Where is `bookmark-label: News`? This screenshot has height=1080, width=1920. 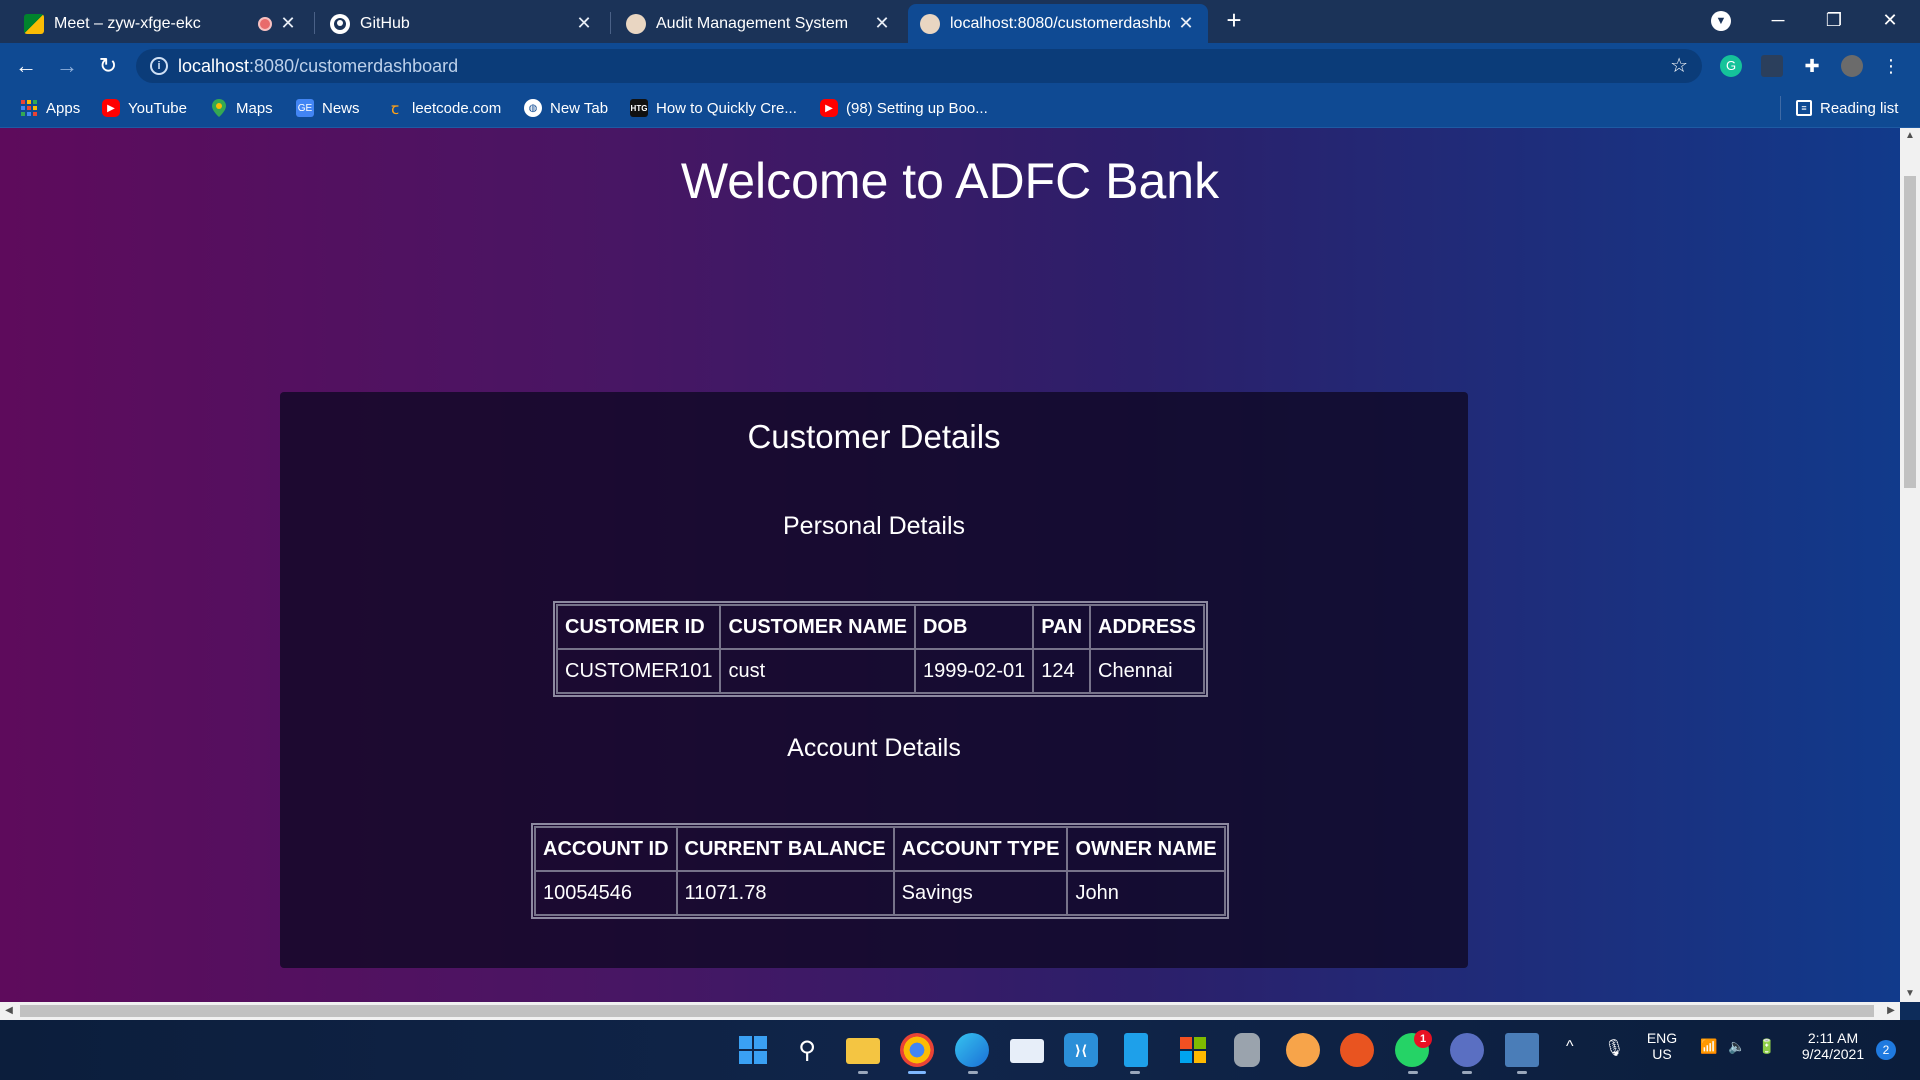
bookmark-label: News is located at coordinates (341, 108).